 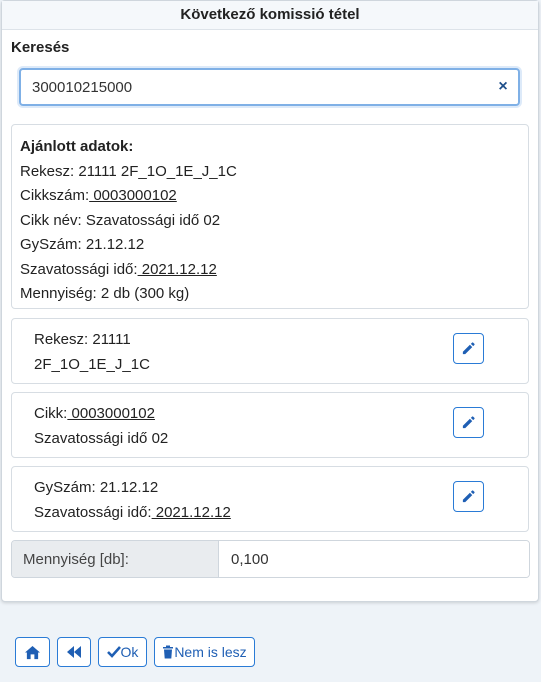 I want to click on quantity-label: Mennyiség [db]:, so click(x=115, y=559).